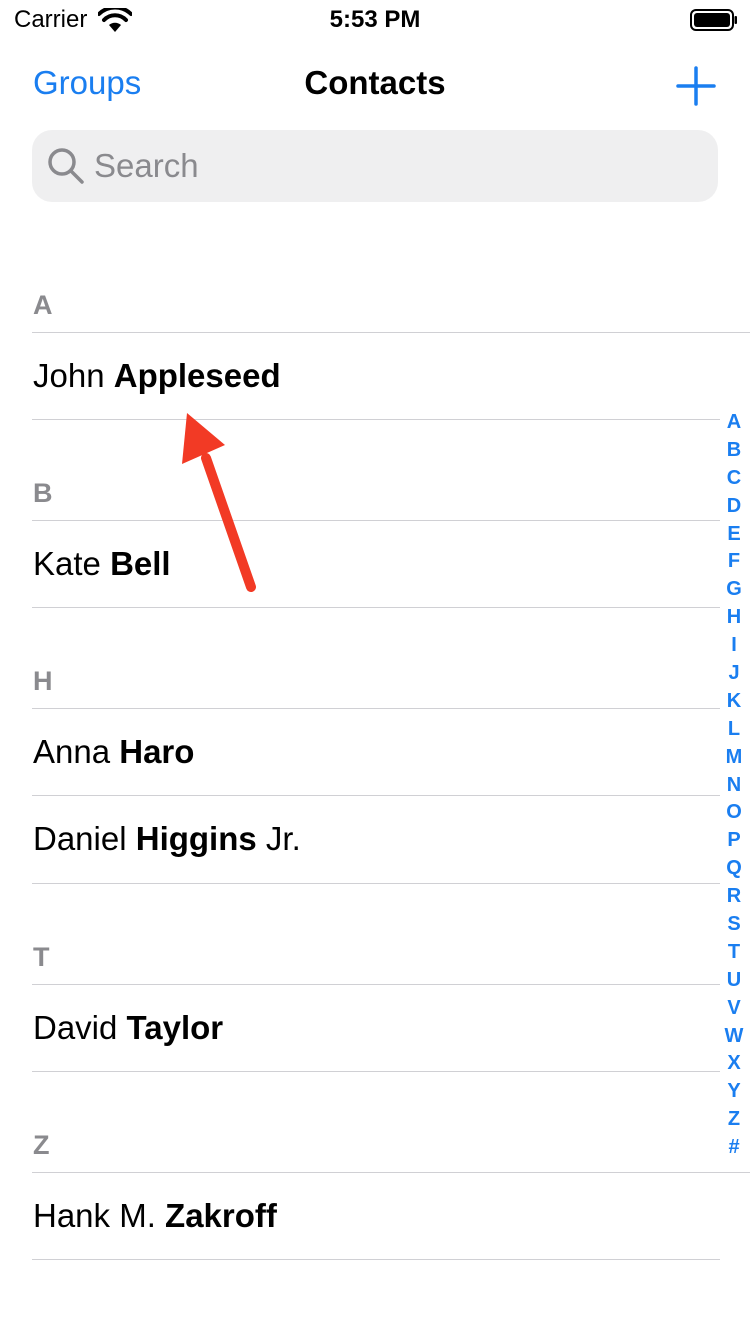  What do you see at coordinates (734, 423) in the screenshot?
I see `index-letter: A` at bounding box center [734, 423].